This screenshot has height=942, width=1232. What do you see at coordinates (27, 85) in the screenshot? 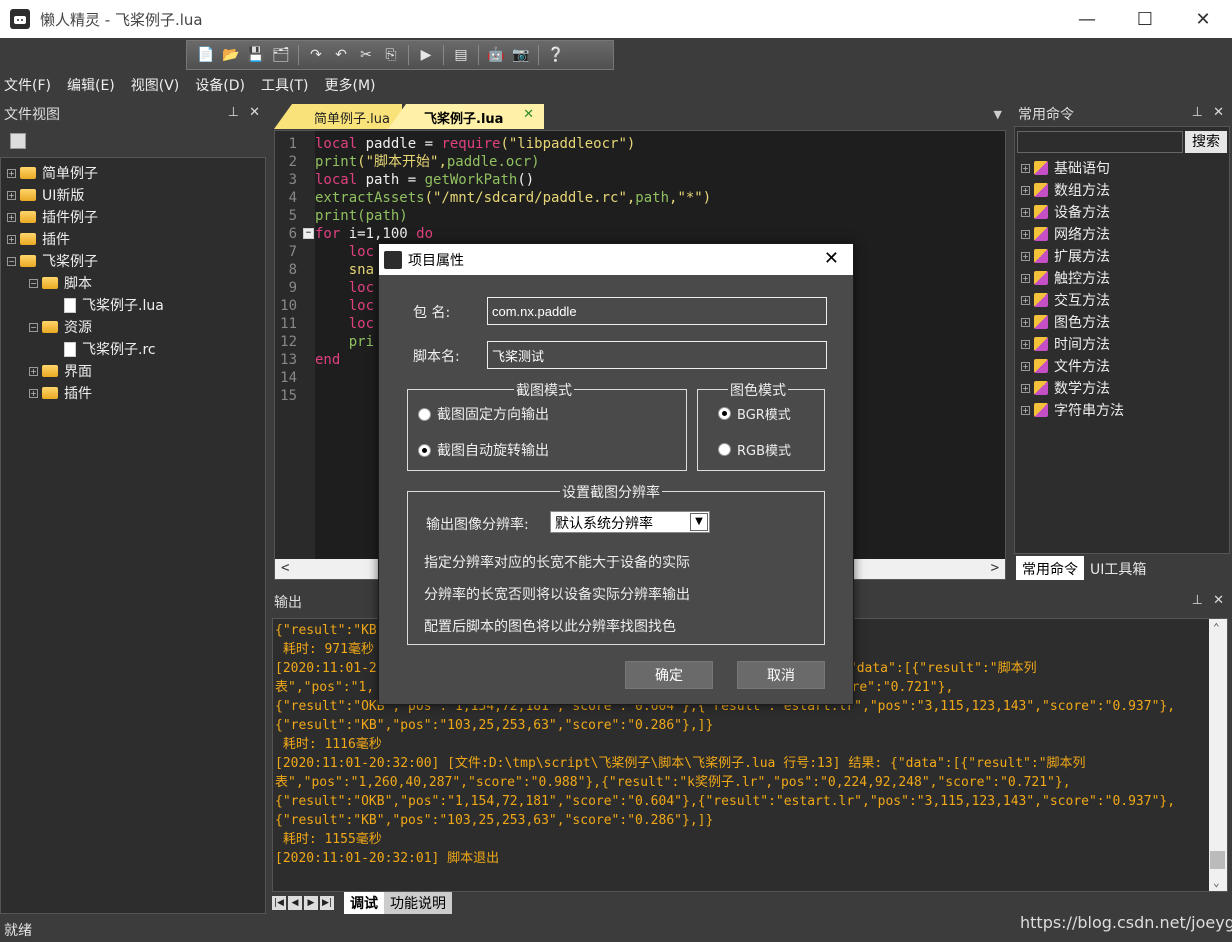
I see `menu-file: 文件(F)` at bounding box center [27, 85].